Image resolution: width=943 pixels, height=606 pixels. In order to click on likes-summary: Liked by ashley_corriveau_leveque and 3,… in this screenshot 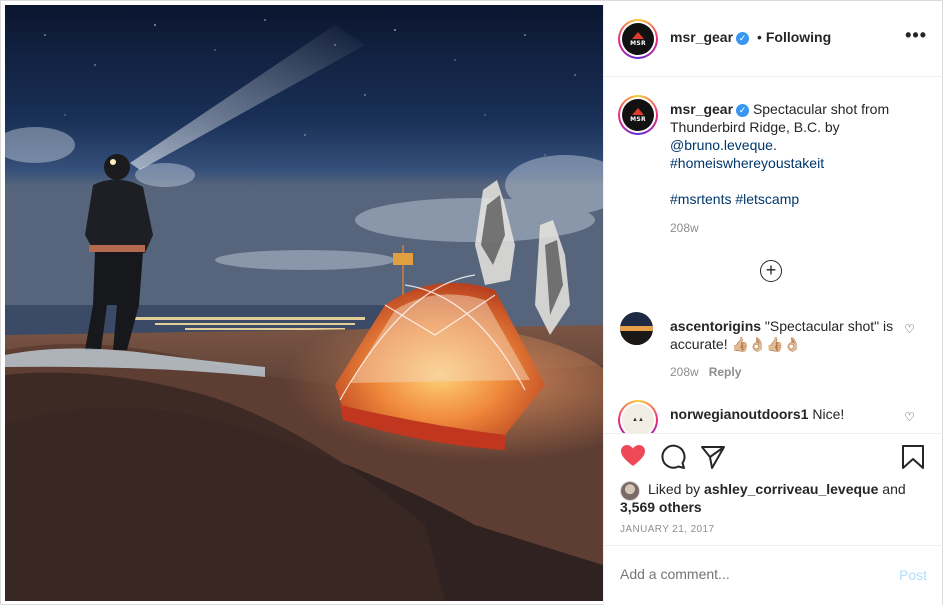, I will do `click(770, 498)`.